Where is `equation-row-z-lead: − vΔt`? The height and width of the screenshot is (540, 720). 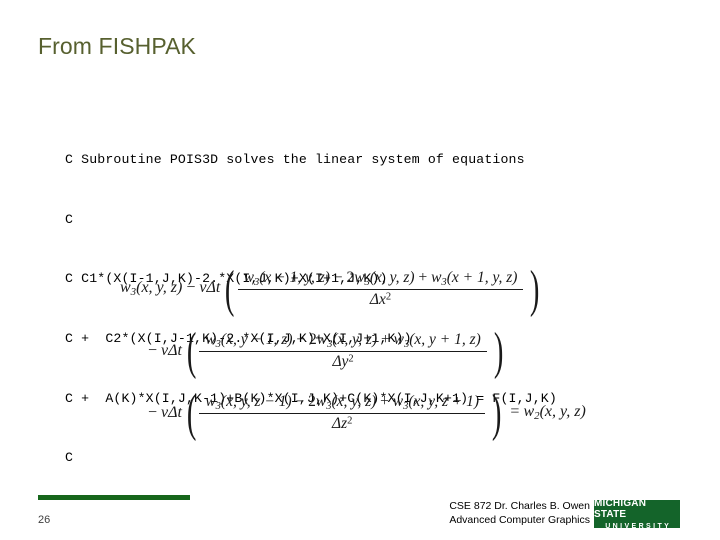
equation-row-z-lead: − vΔt is located at coordinates (165, 412).